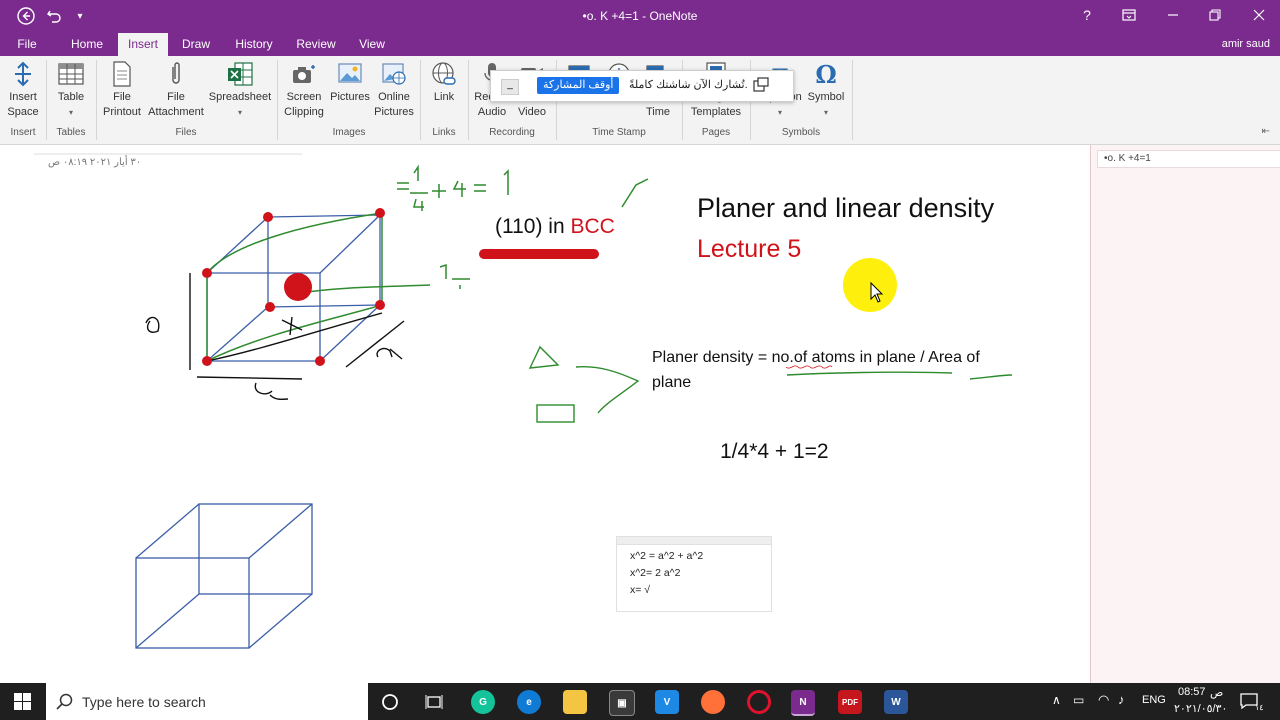  What do you see at coordinates (1217, 693) in the screenshot?
I see `clock-ampm: ص` at bounding box center [1217, 693].